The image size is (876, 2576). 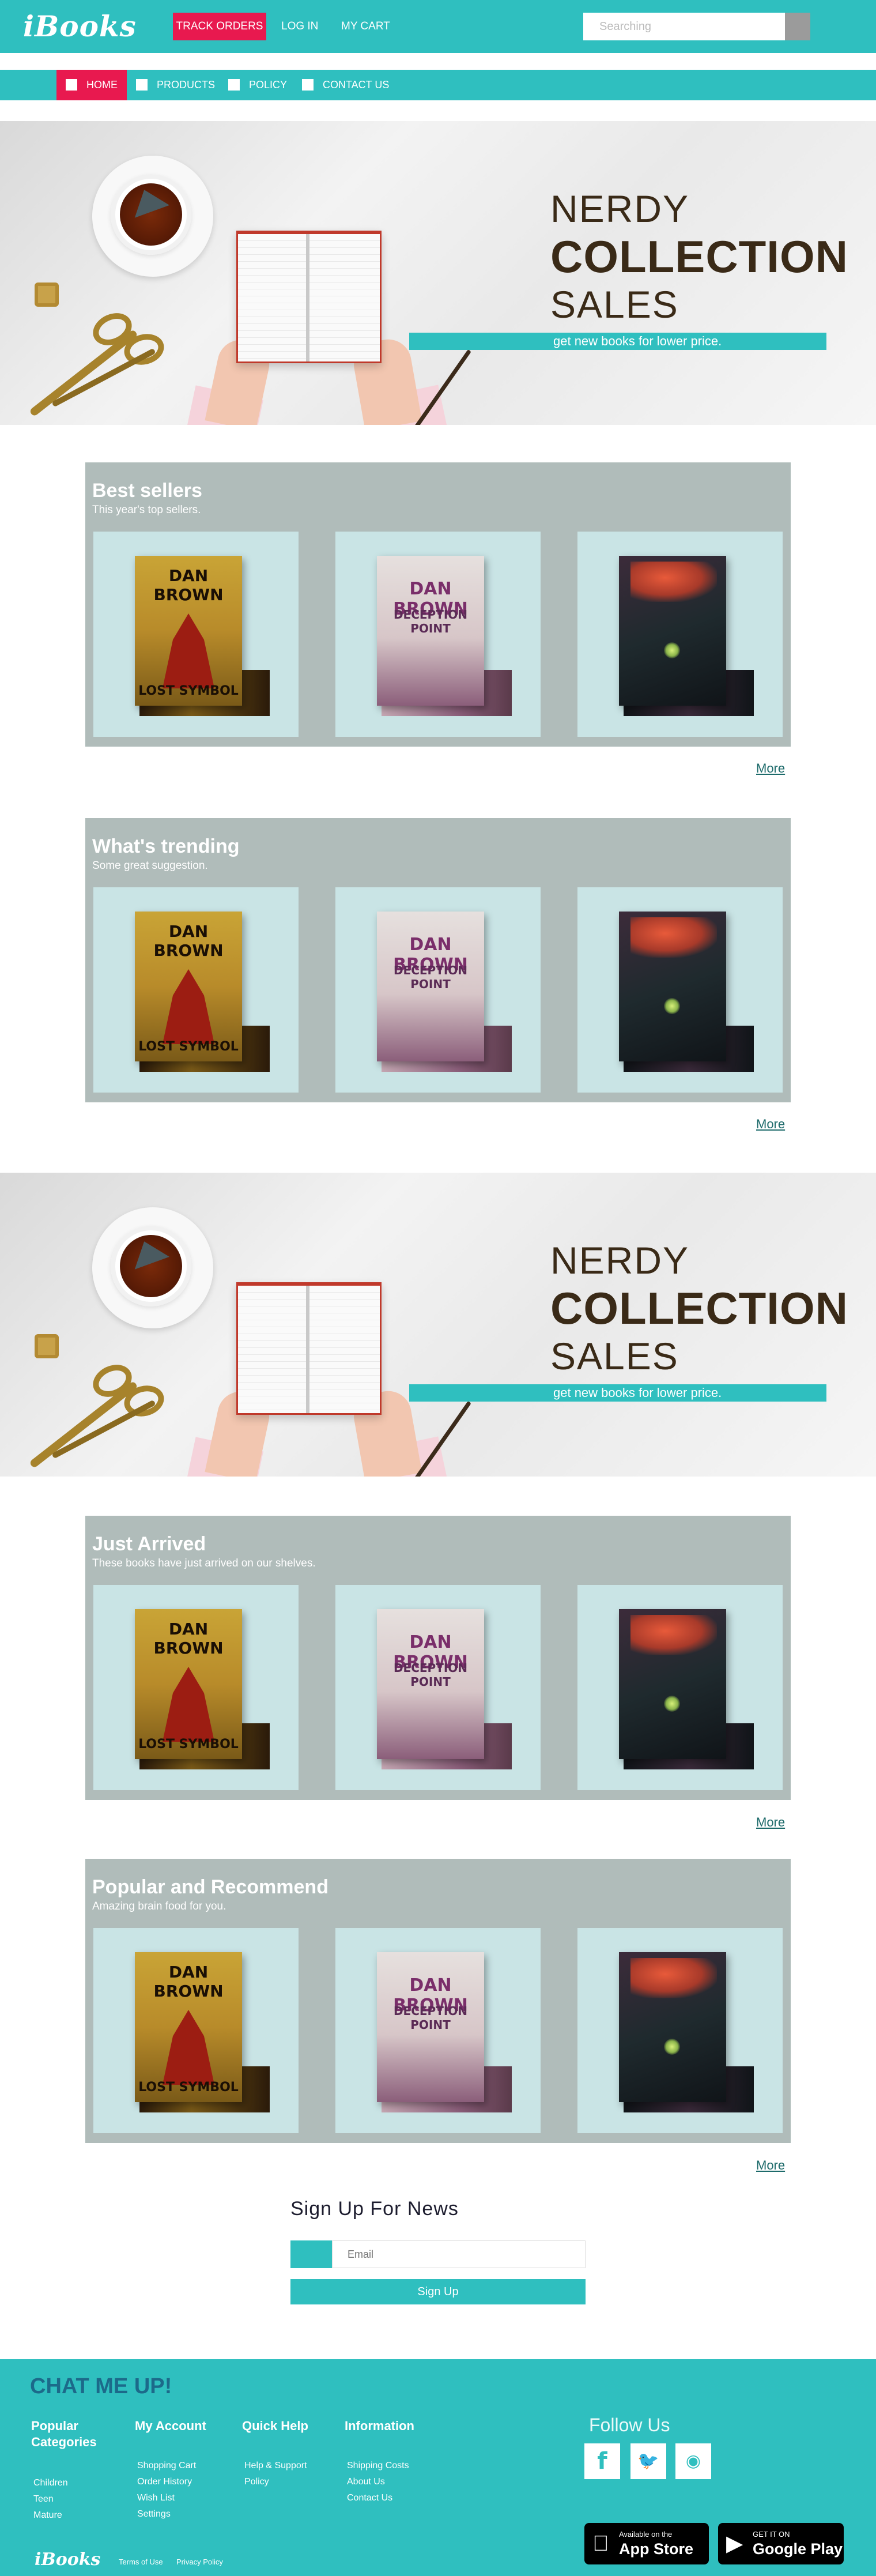 What do you see at coordinates (101, 2386) in the screenshot?
I see `chat-heading: CHAT ME UP!` at bounding box center [101, 2386].